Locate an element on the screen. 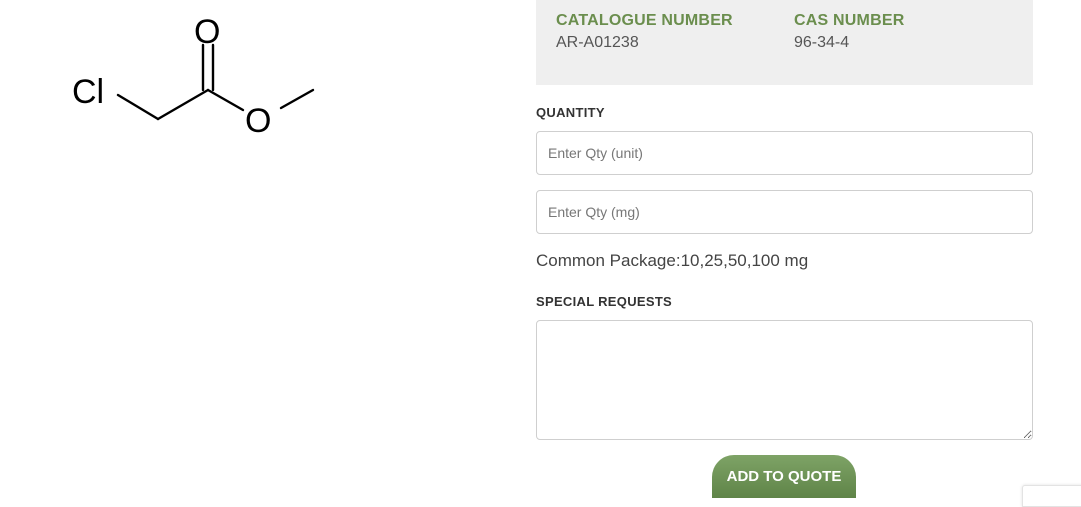  qty-unit-input is located at coordinates (784, 153).